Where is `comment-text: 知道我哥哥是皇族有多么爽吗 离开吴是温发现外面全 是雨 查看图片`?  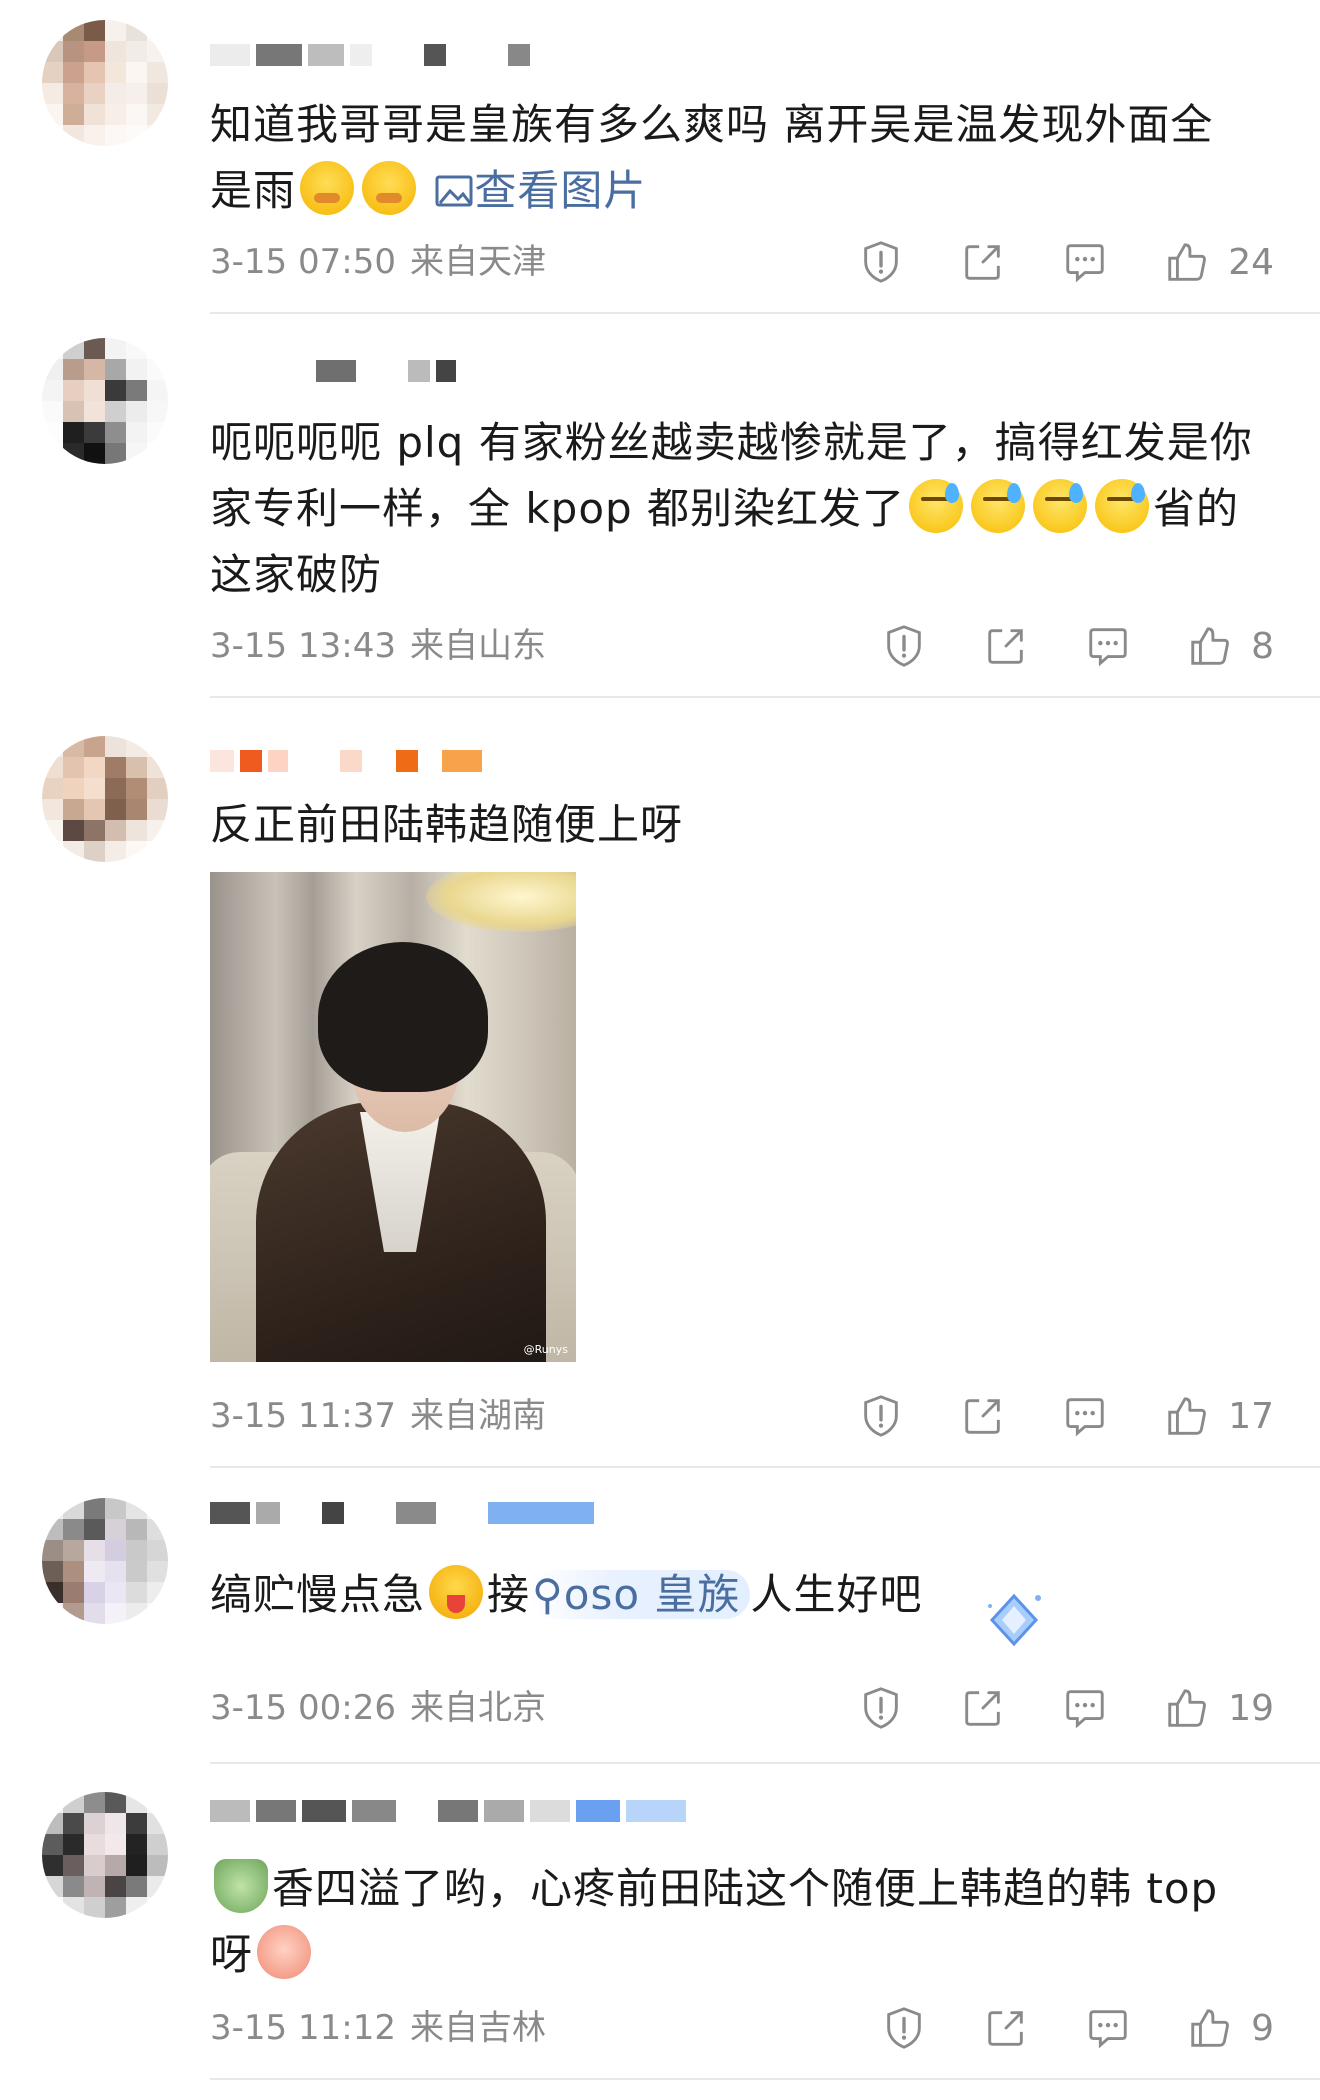 comment-text: 知道我哥哥是皇族有多么爽吗 离开吴是温发现外面全 是雨 查看图片 is located at coordinates (712, 157).